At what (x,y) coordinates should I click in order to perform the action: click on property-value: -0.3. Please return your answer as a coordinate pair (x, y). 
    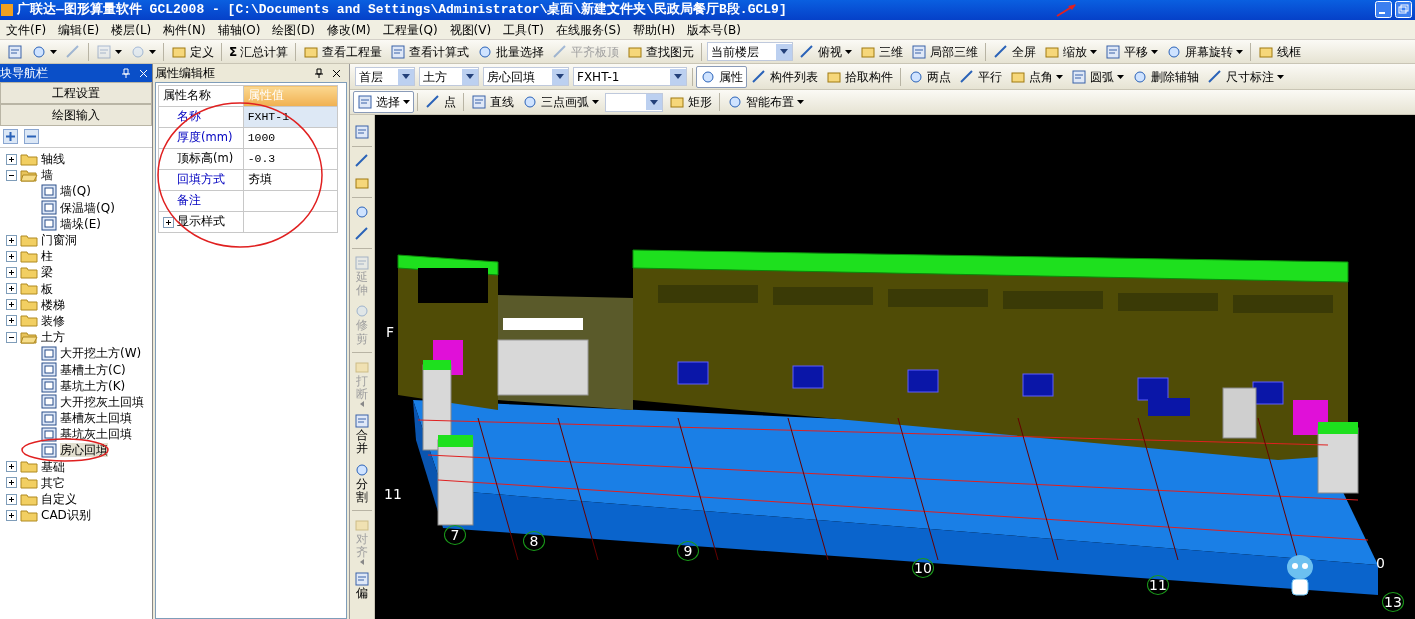
    Looking at the image, I should click on (290, 159).